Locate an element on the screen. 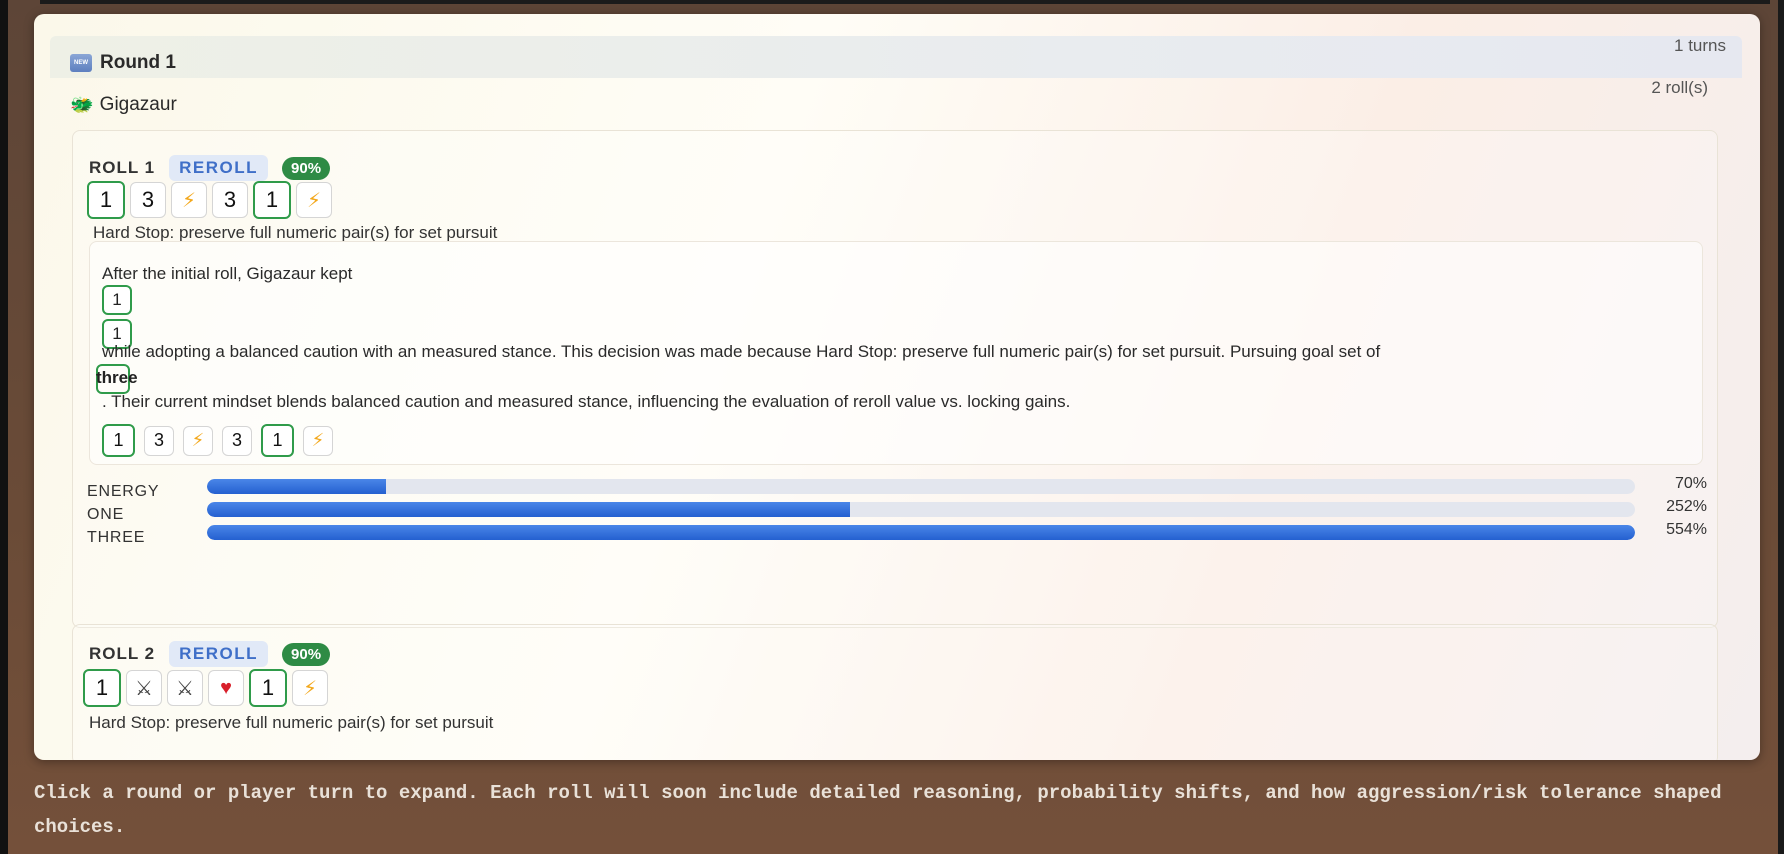 This screenshot has width=1784, height=854. roll-header: ROLL 2 REROLL 90% is located at coordinates (210, 654).